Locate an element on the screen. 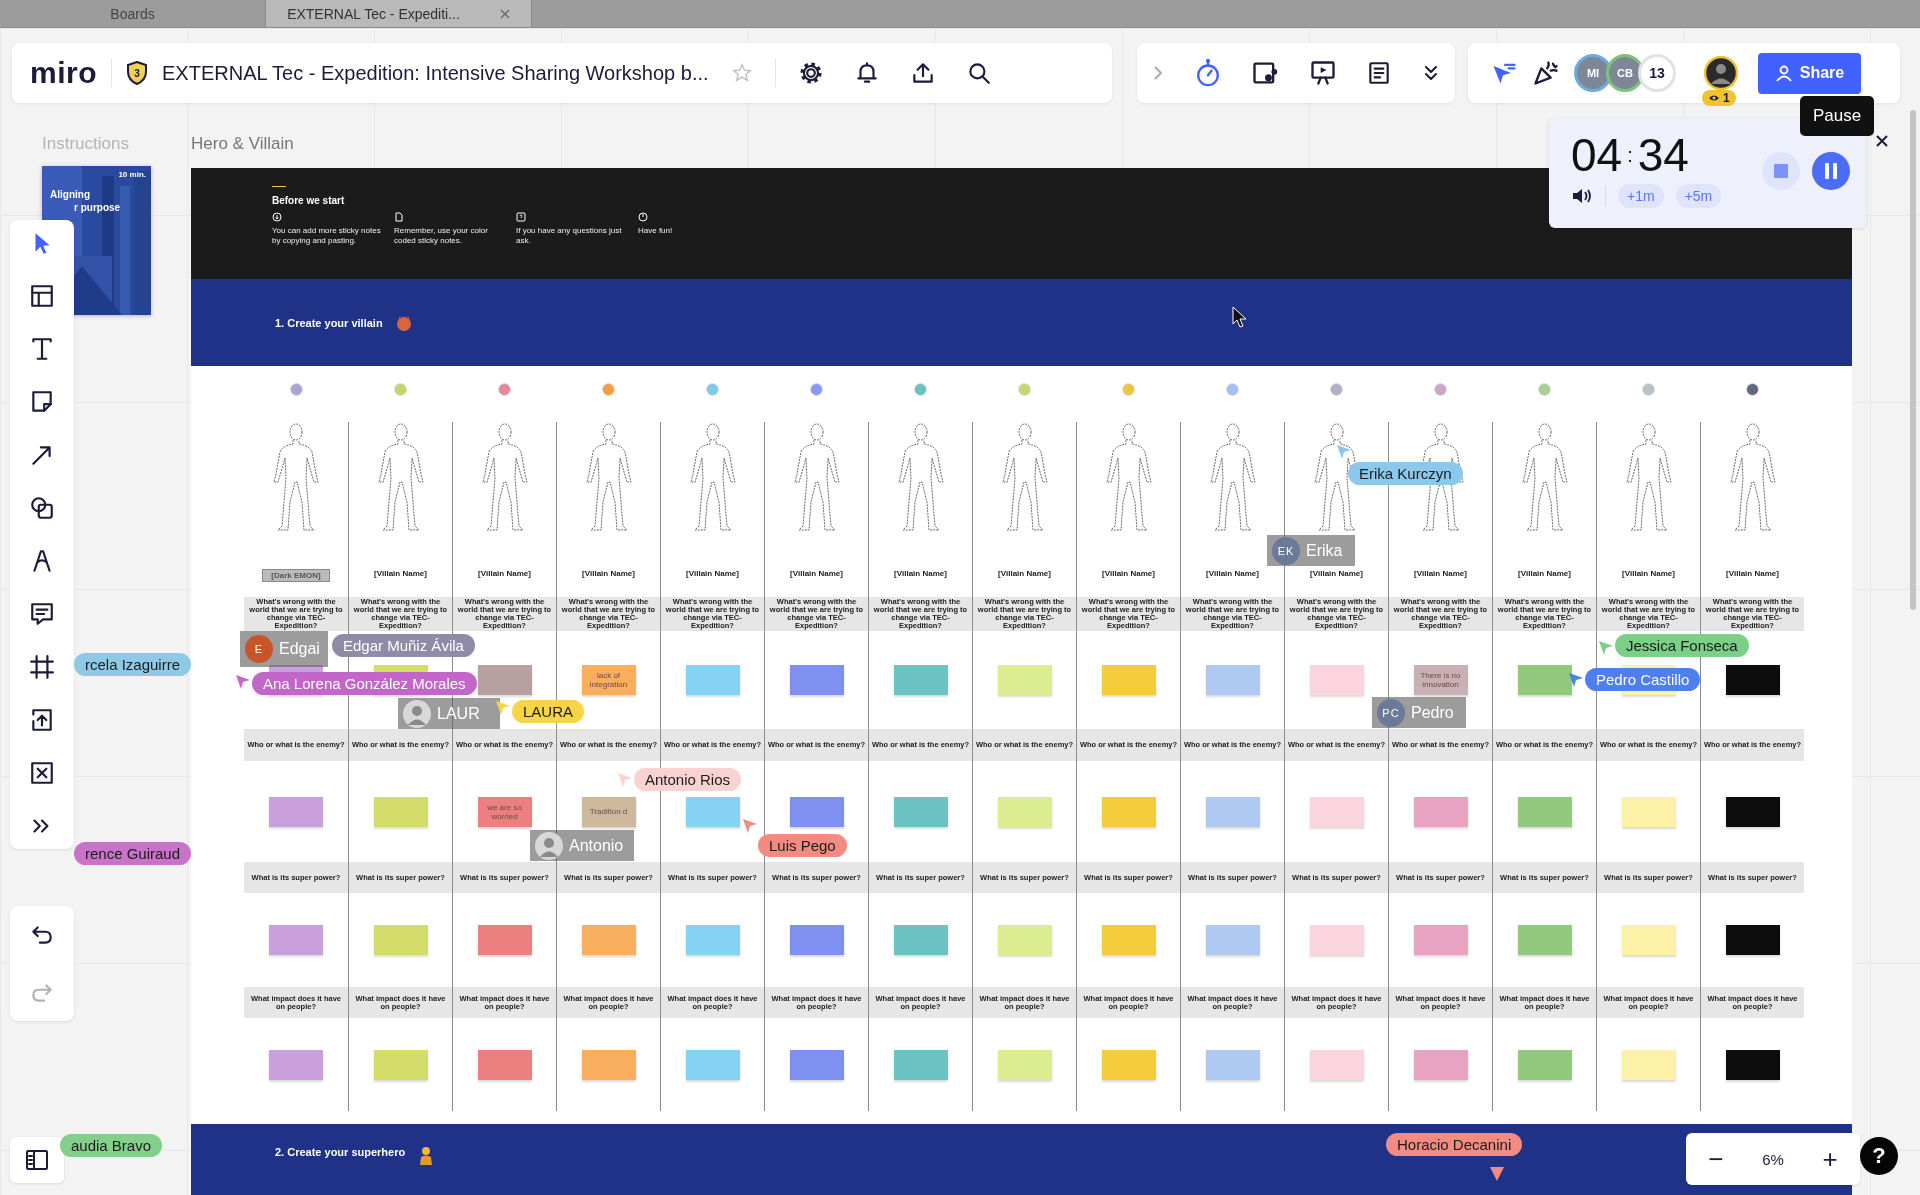 The height and width of the screenshot is (1195, 1920). cursor-name-tooltip: LAURA is located at coordinates (548, 711).